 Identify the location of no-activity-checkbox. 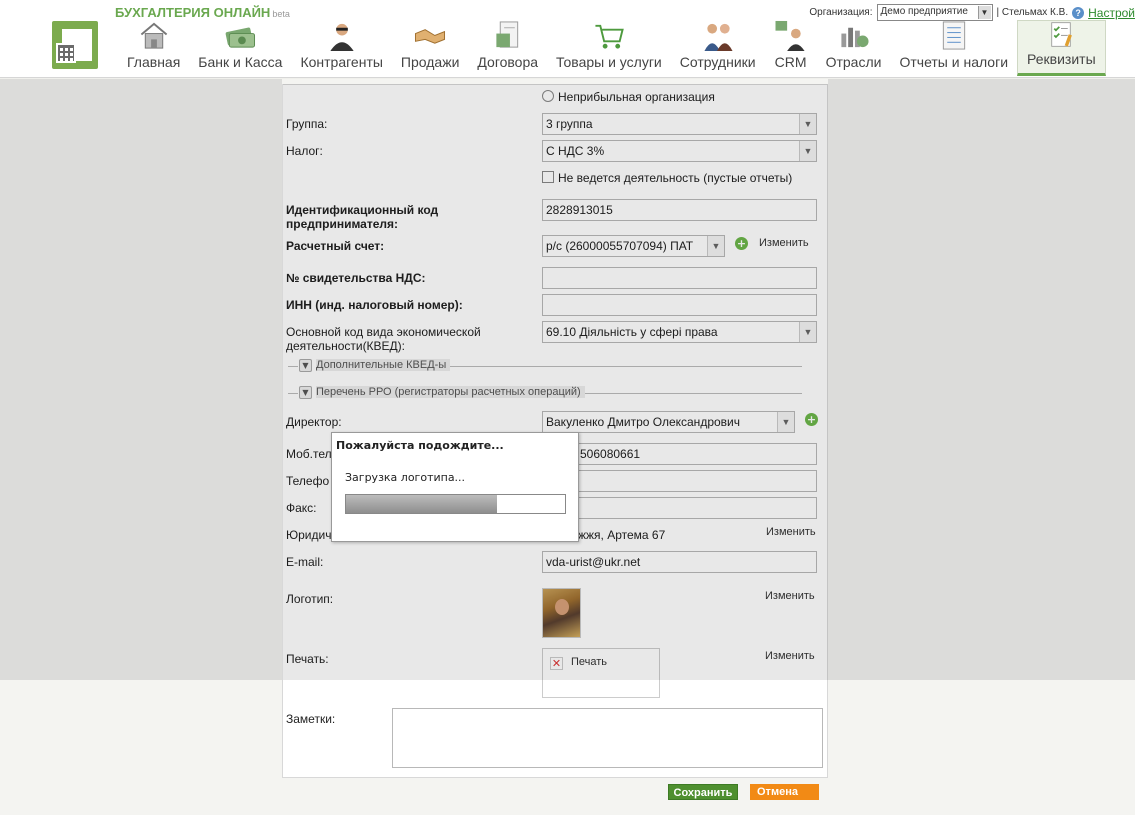
(548, 177).